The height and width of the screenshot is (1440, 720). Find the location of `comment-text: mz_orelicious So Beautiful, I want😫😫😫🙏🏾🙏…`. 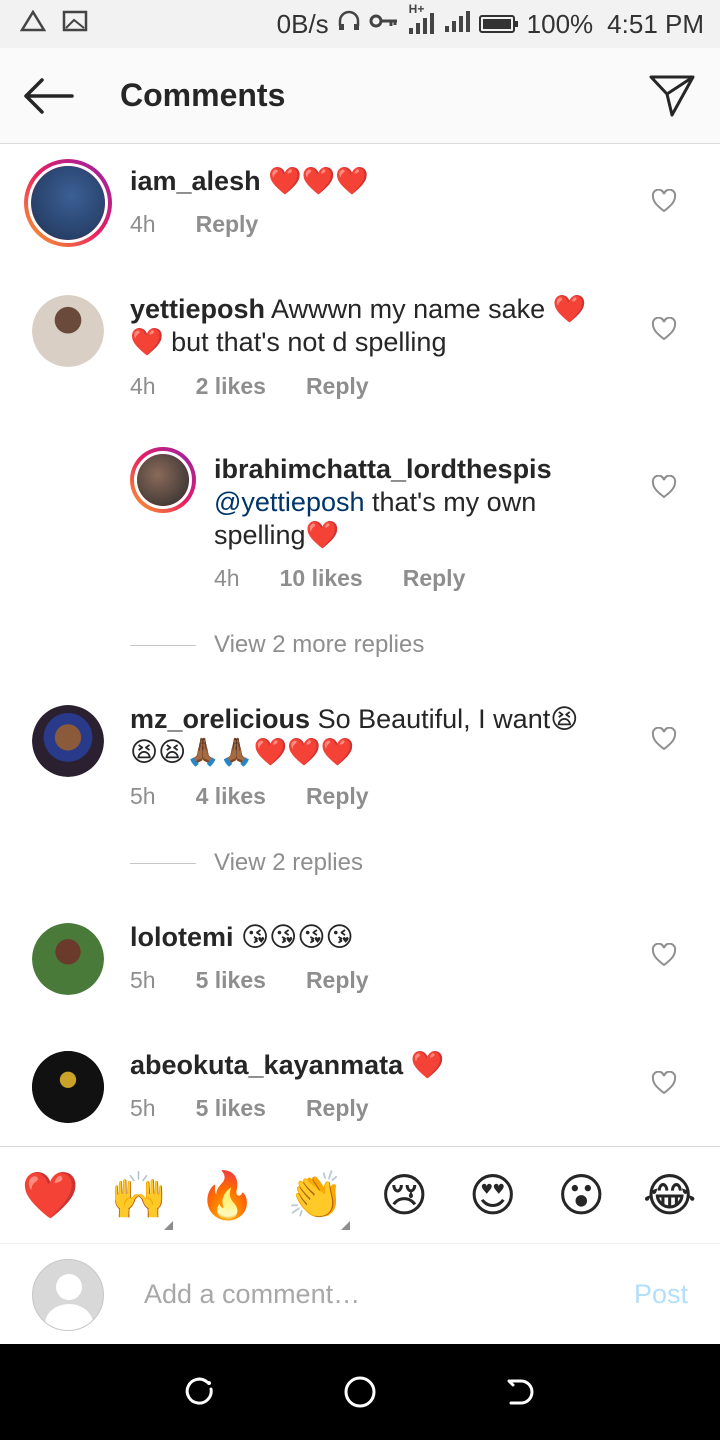

comment-text: mz_orelicious So Beautiful, I want😫😫😫🙏🏾🙏… is located at coordinates (365, 736).